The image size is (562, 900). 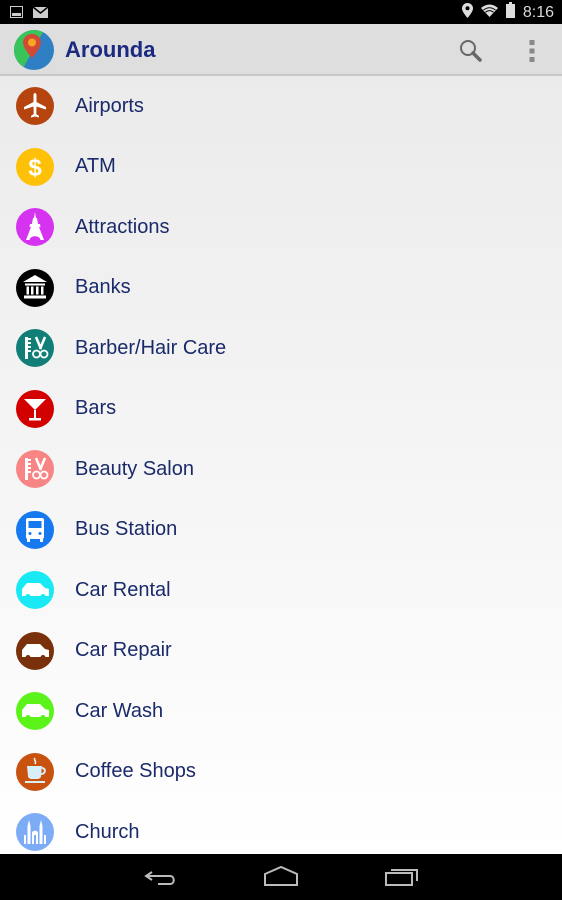 What do you see at coordinates (123, 650) in the screenshot?
I see `category-label: Car Repair` at bounding box center [123, 650].